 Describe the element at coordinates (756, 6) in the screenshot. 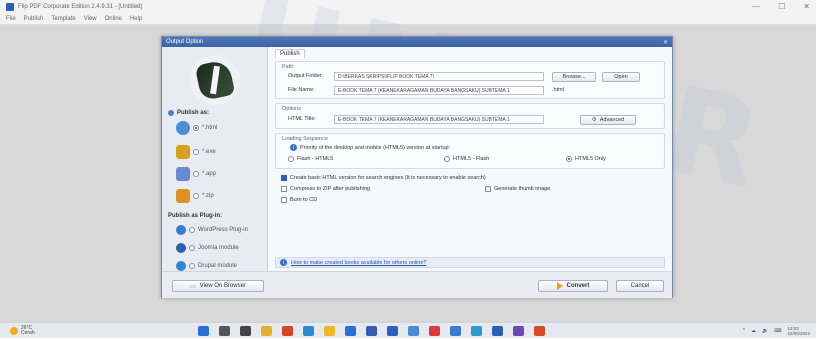

I see `minimize-button: —` at that location.